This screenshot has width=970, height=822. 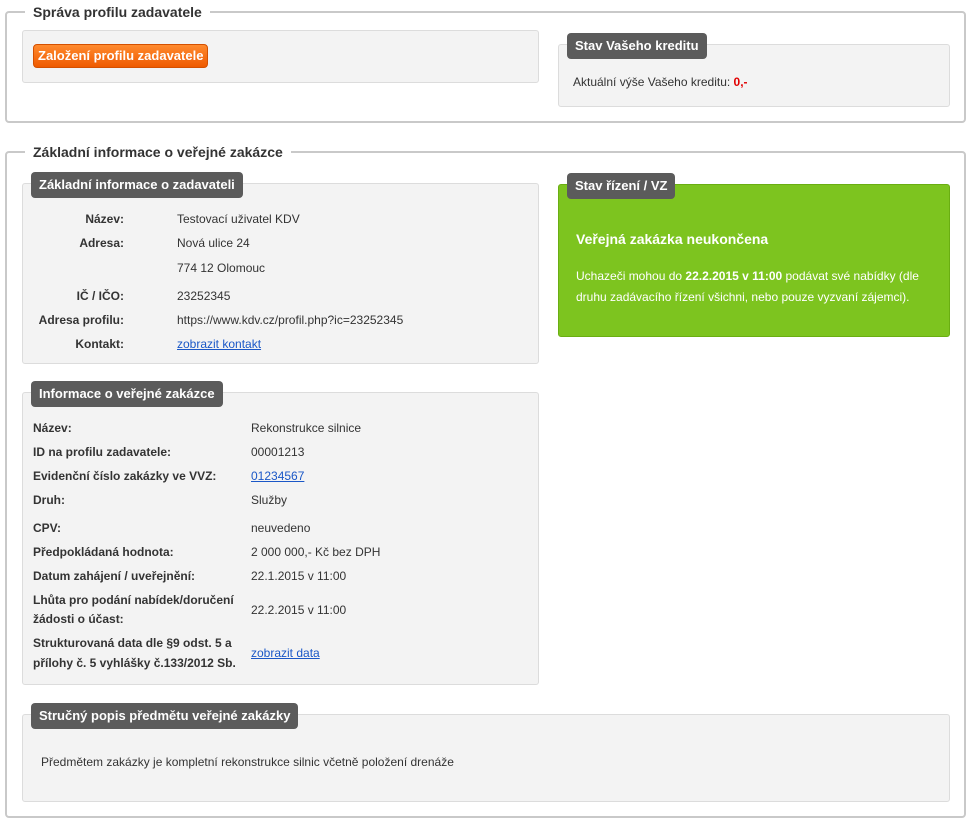 What do you see at coordinates (81, 320) in the screenshot?
I see `authority-profile-label: Adresa profilu:` at bounding box center [81, 320].